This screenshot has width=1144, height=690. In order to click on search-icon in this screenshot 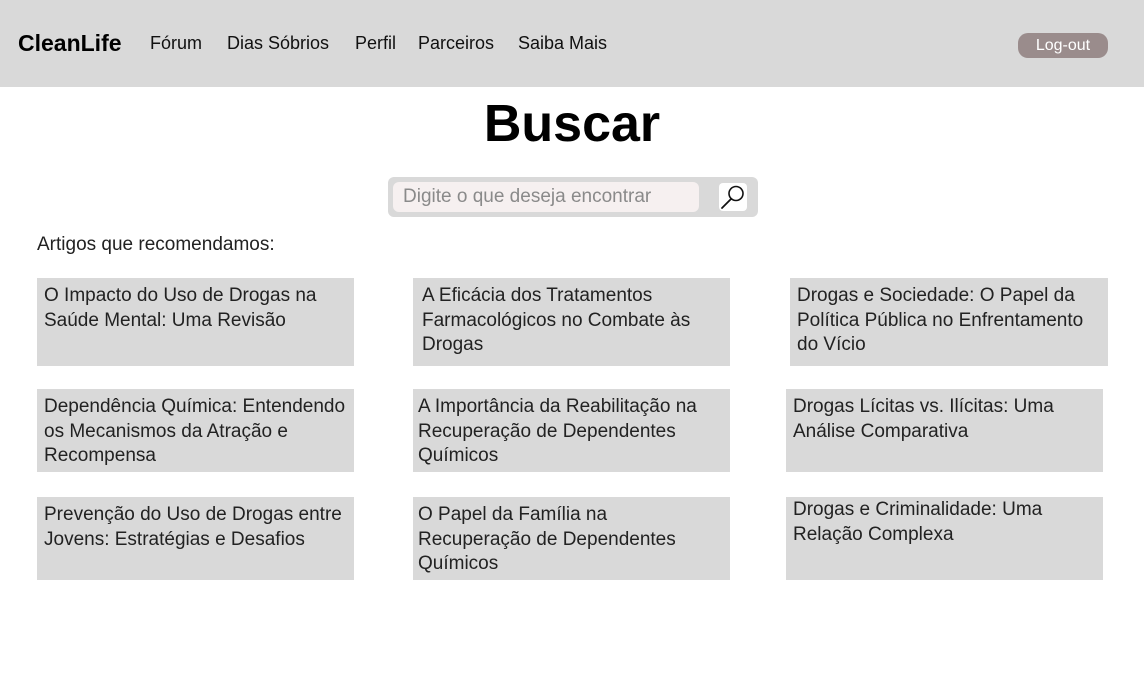, I will do `click(732, 197)`.